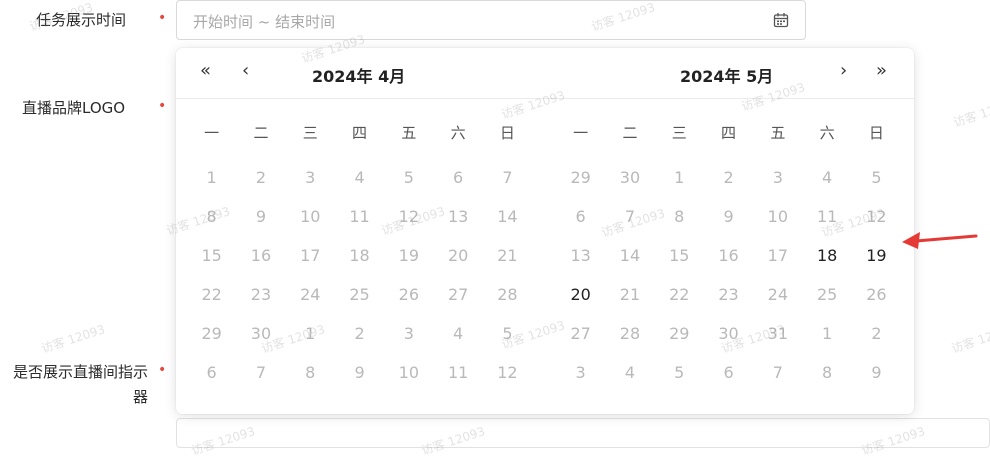  Describe the element at coordinates (735, 372) in the screenshot. I see `week-row: 3 4 5 6 7 8 9` at that location.